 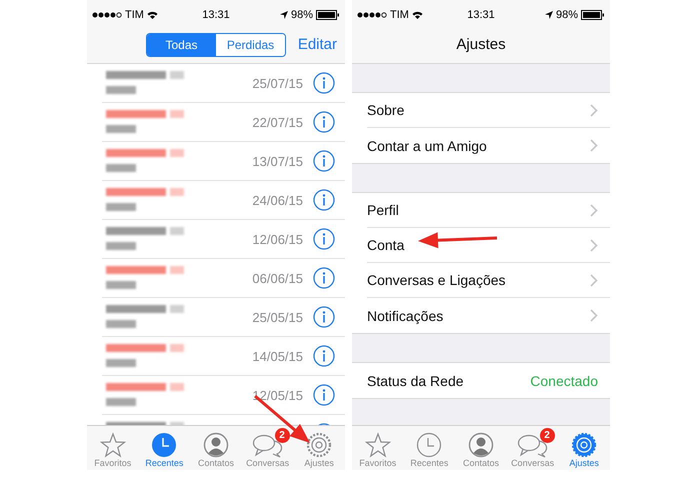 What do you see at coordinates (317, 44) in the screenshot?
I see `edit-link: Editar` at bounding box center [317, 44].